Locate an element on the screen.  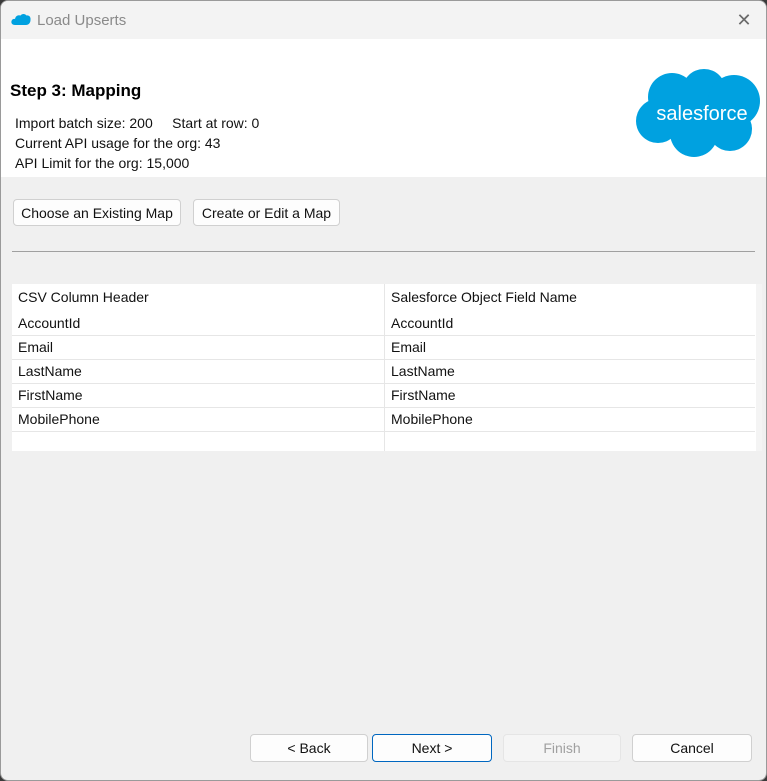
divider is located at coordinates (383, 251).